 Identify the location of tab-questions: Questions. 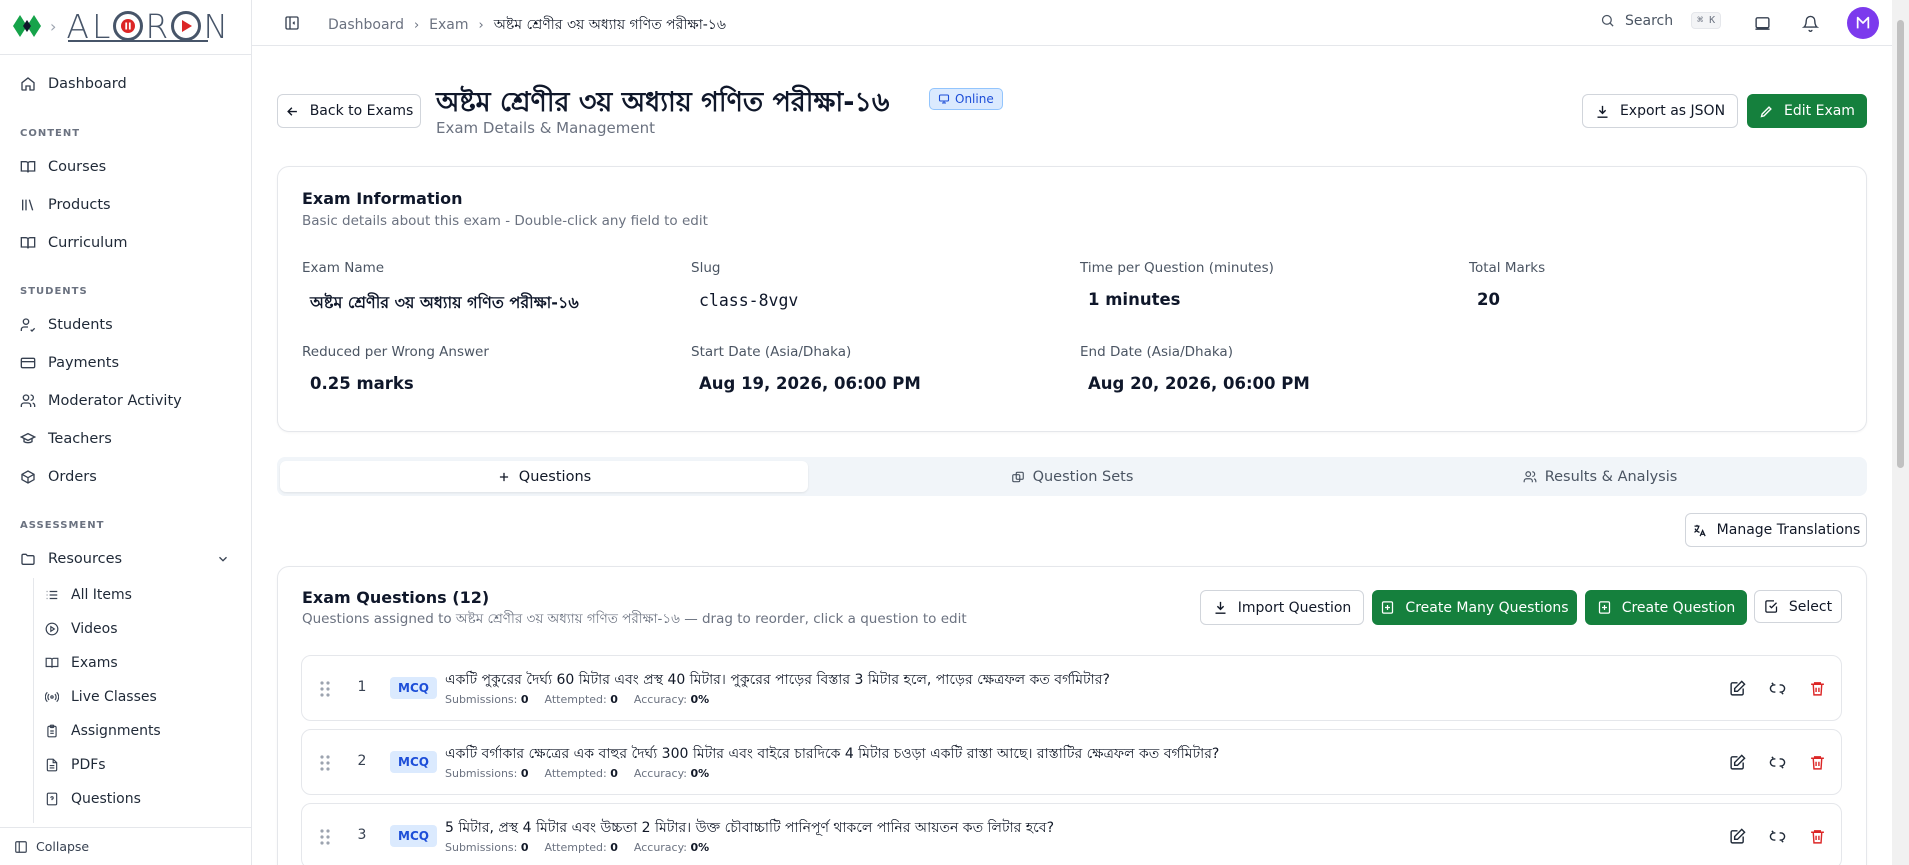
(544, 476).